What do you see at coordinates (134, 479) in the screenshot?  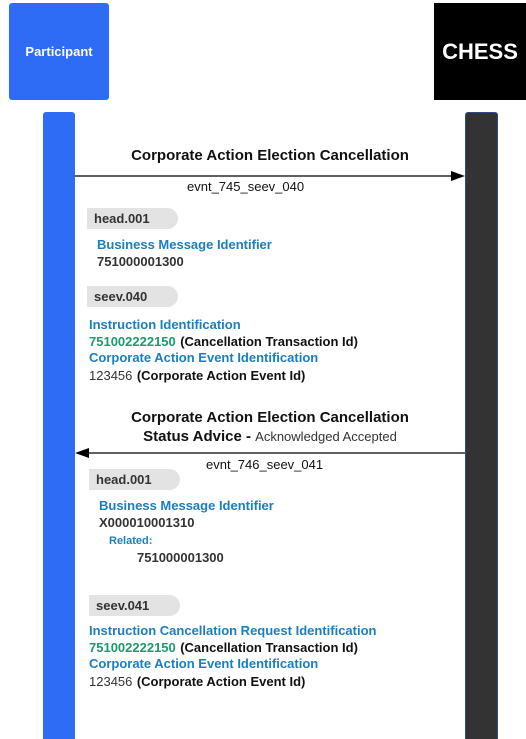 I see `message2-head-tag: head.001` at bounding box center [134, 479].